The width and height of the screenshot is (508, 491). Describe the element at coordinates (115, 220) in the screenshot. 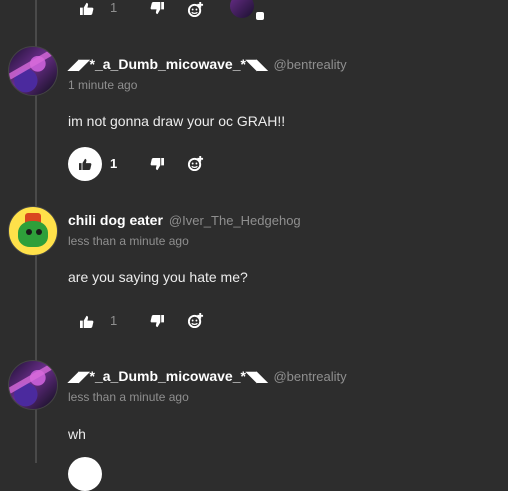

I see `username: chili dog eater` at that location.